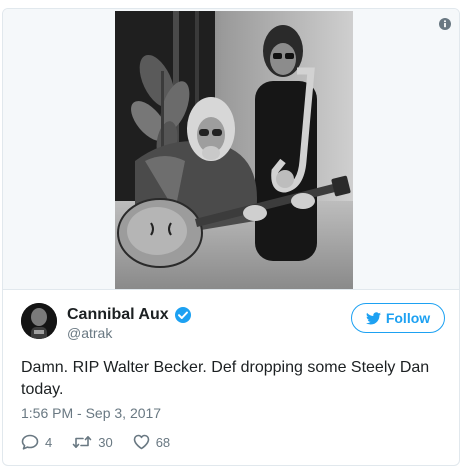  Describe the element at coordinates (373, 317) in the screenshot. I see `twitter-bird-icon` at that location.